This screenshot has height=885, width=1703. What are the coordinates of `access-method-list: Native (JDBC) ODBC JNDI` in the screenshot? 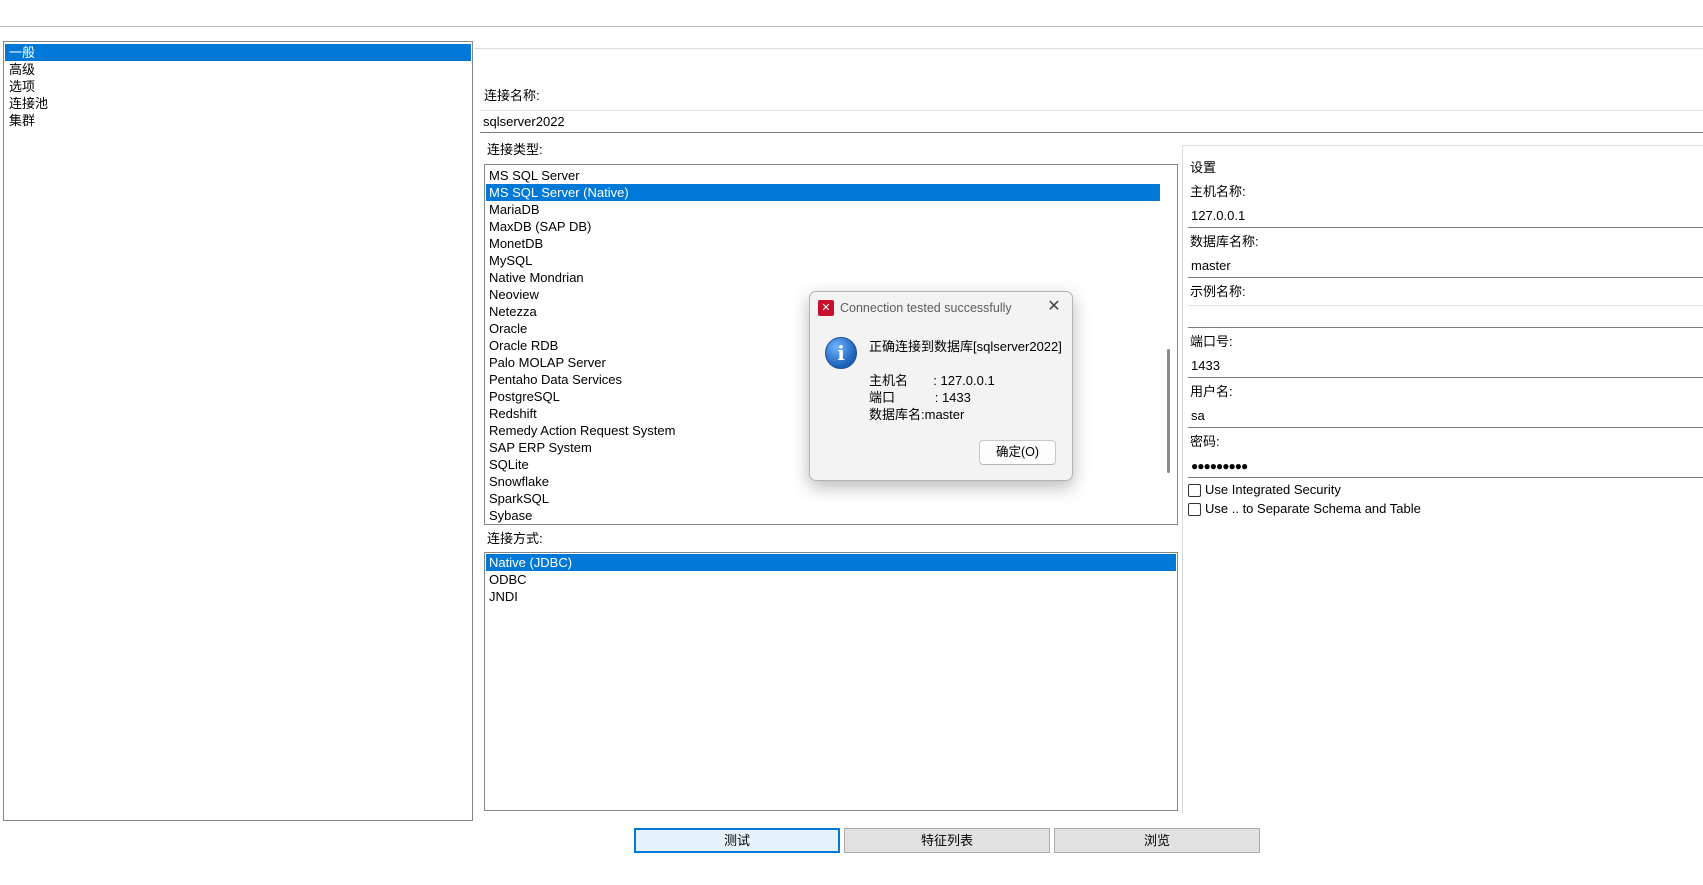 It's located at (831, 681).